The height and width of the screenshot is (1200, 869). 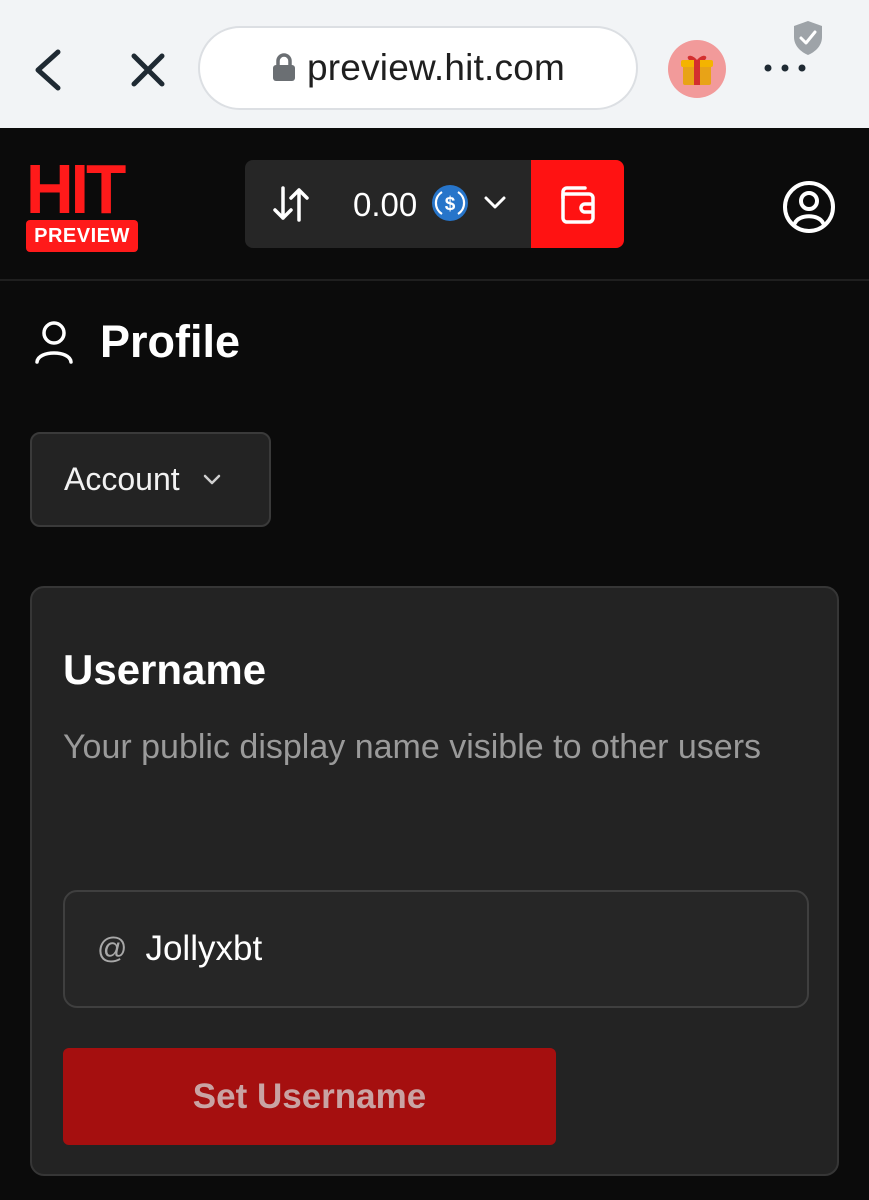 What do you see at coordinates (808, 38) in the screenshot?
I see `shield-check-icon` at bounding box center [808, 38].